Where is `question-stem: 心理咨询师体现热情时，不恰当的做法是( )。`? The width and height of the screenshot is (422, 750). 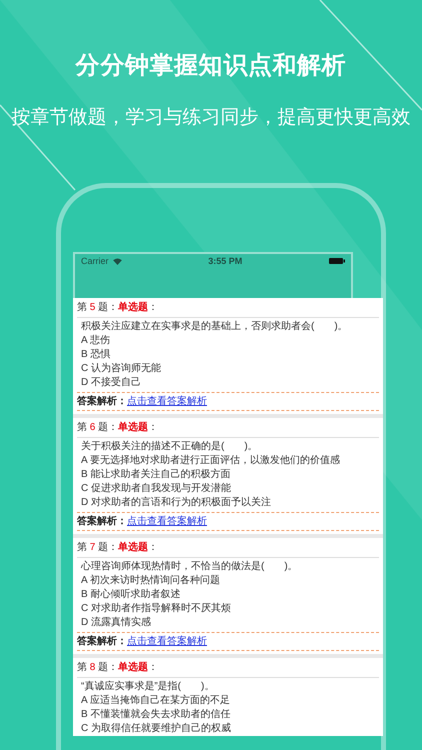
question-stem: 心理咨询师体现热情时，不恰当的做法是( )。 is located at coordinates (190, 567).